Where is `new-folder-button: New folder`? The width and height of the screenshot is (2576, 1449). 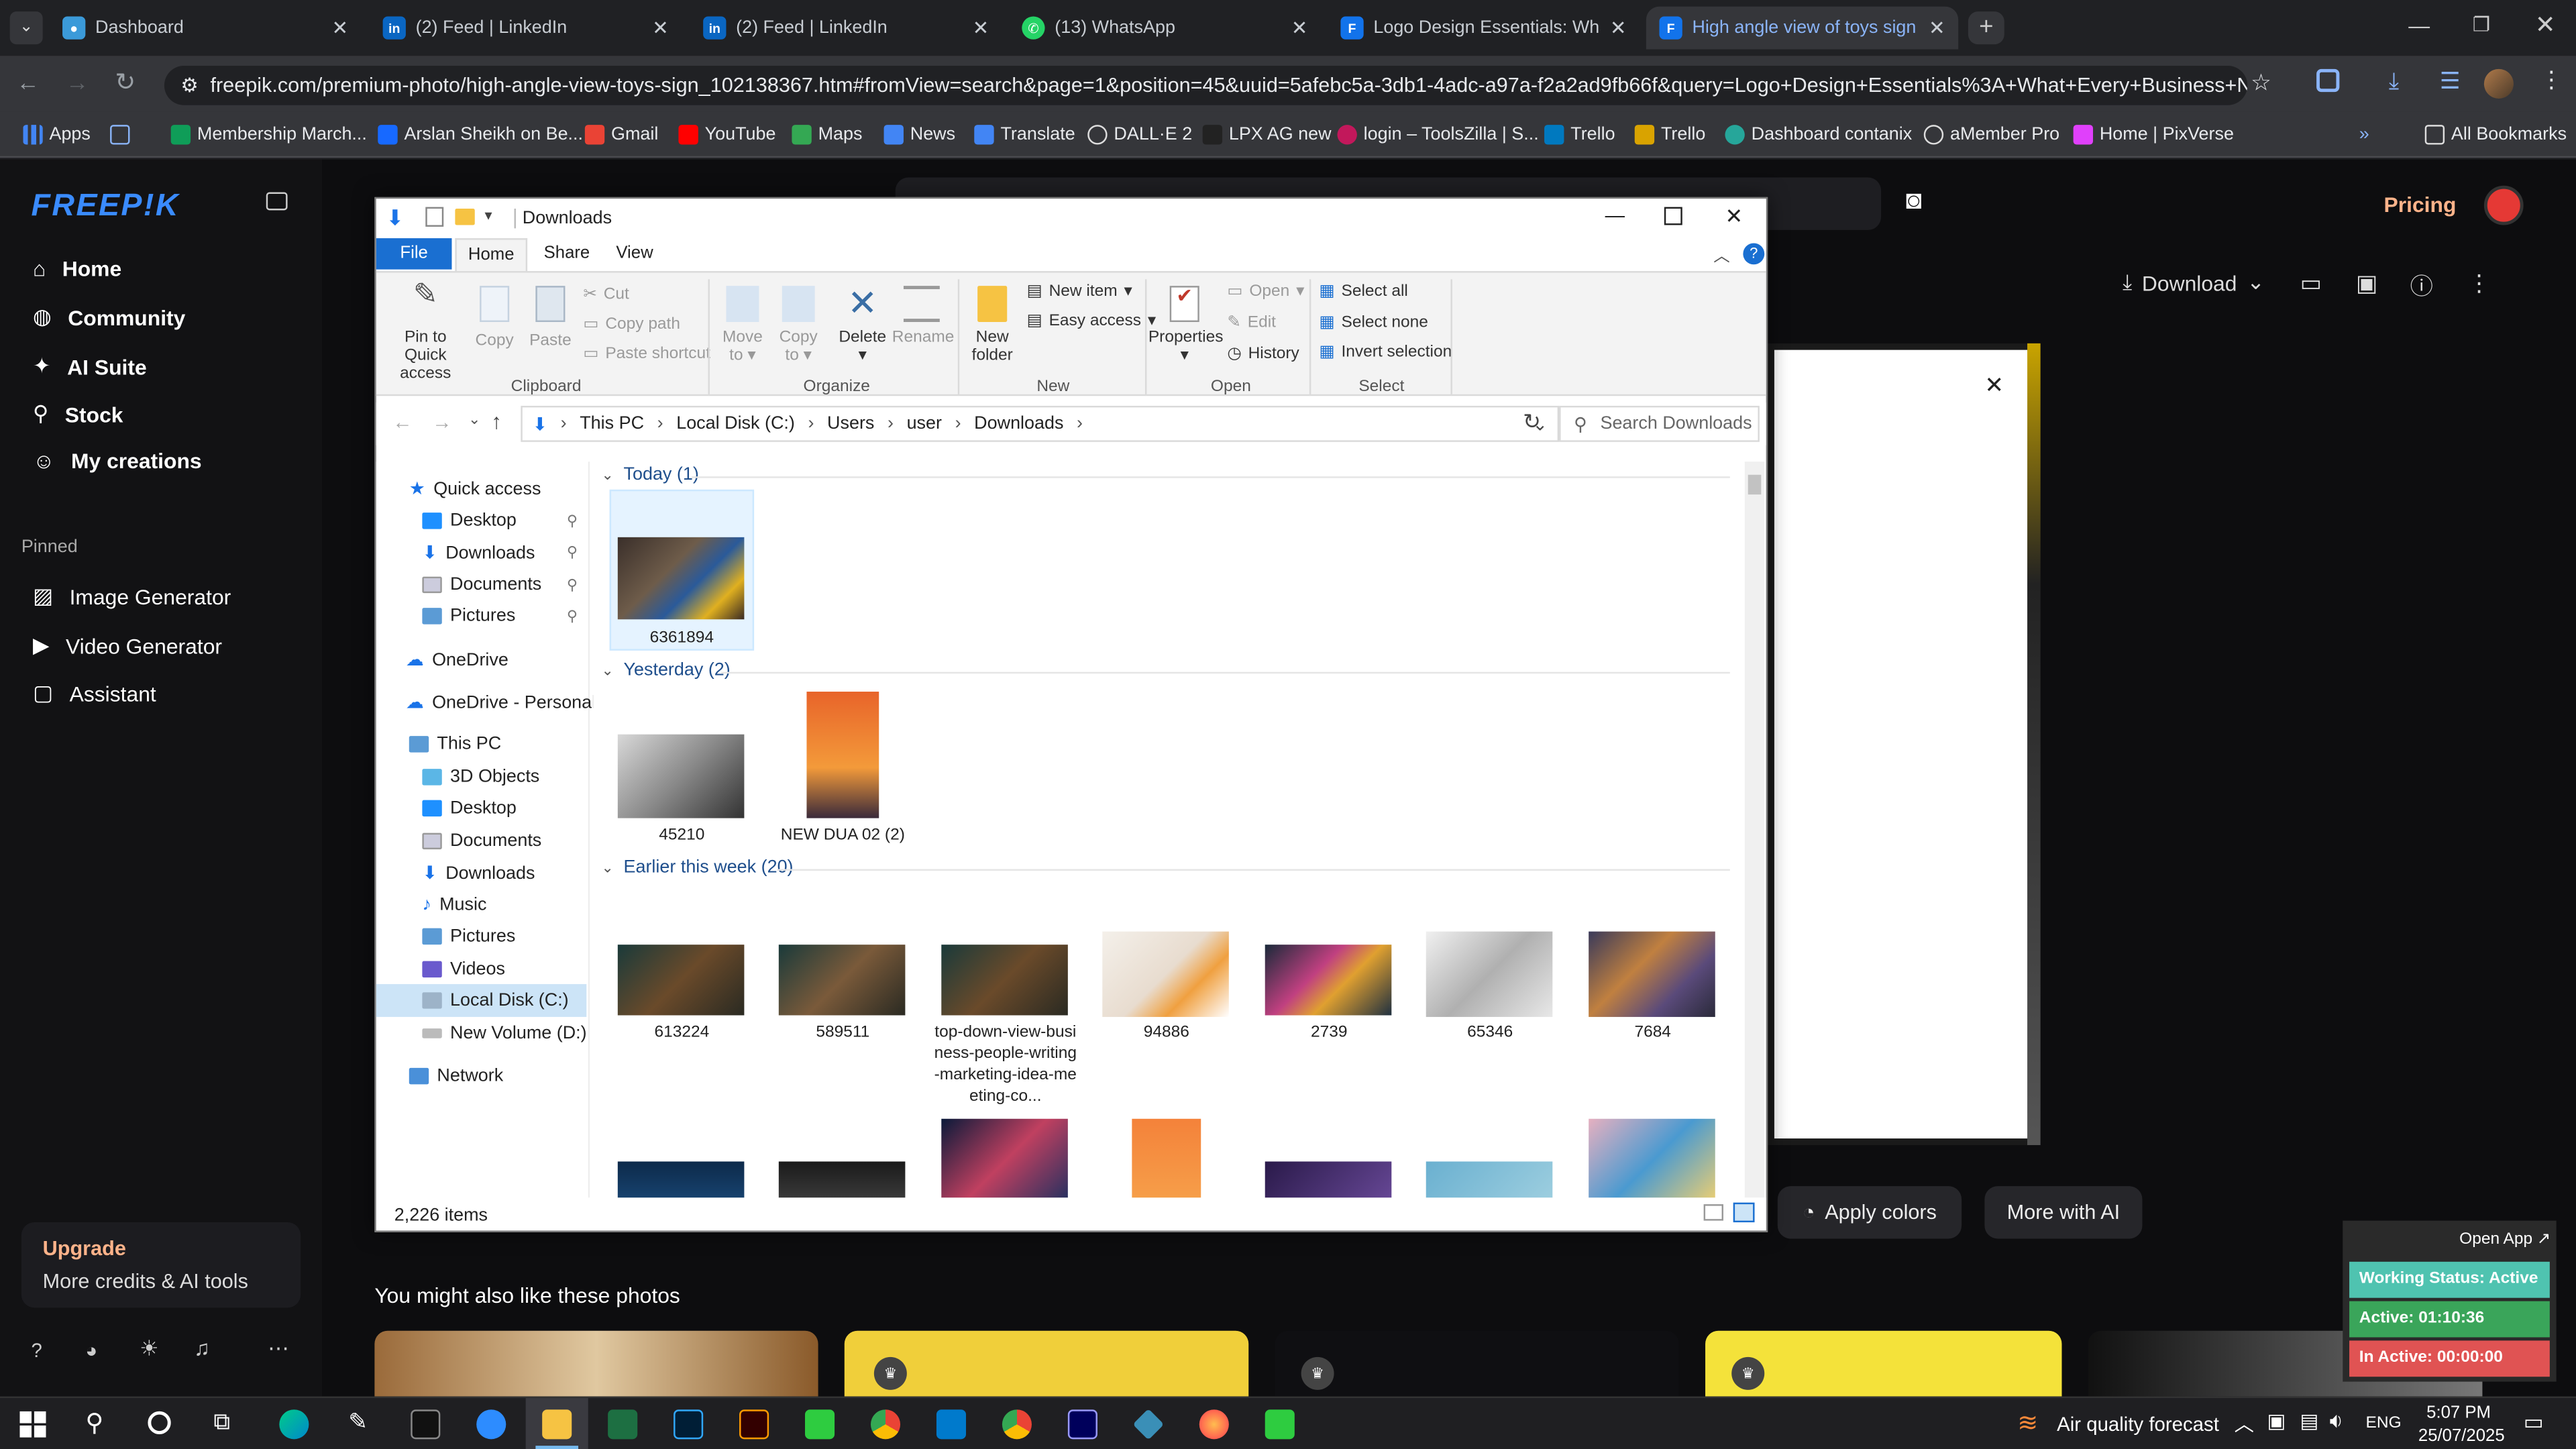
new-folder-button: New folder is located at coordinates (991, 325).